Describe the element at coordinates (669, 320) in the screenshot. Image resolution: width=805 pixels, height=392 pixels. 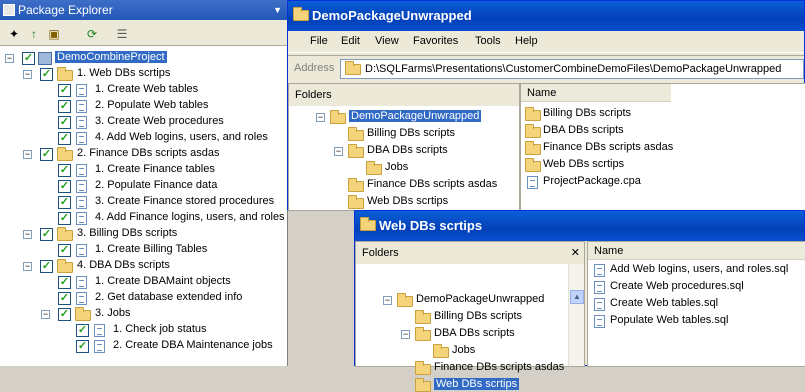
I see `file-item: Populate Web tables.sql` at that location.